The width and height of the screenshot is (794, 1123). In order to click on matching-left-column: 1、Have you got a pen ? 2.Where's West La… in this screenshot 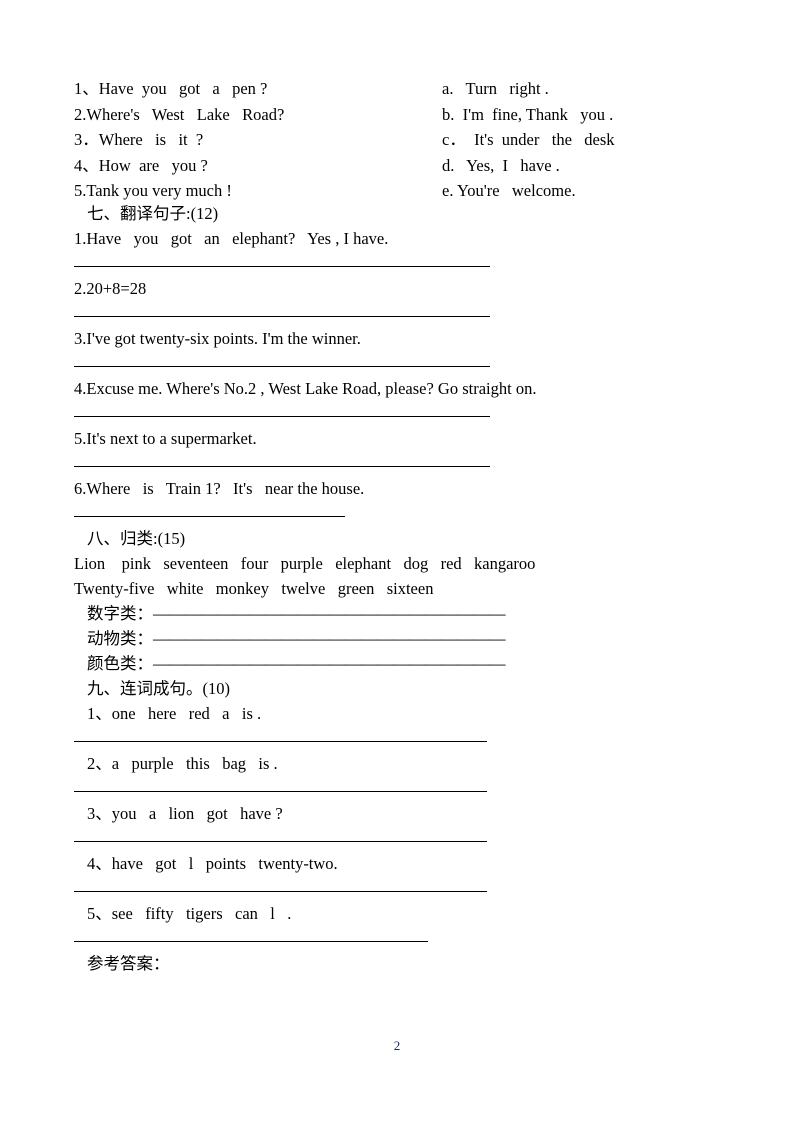, I will do `click(179, 140)`.